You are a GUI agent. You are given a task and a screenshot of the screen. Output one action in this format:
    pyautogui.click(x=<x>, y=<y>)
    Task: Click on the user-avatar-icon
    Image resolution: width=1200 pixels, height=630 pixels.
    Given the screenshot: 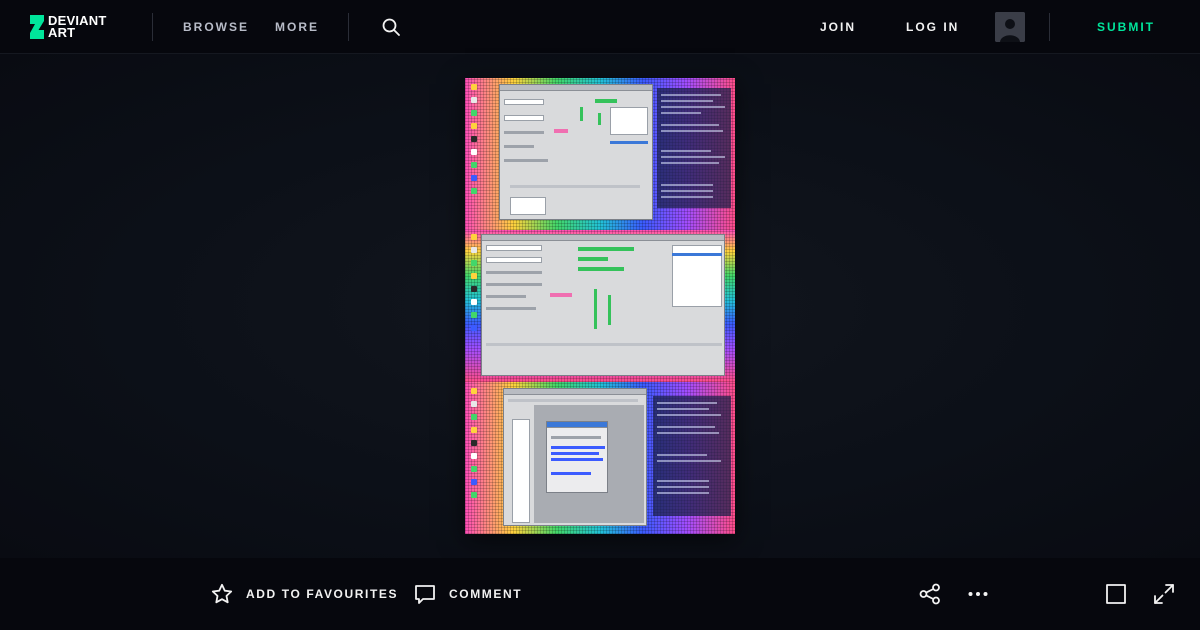 What is the action you would take?
    pyautogui.click(x=1010, y=27)
    